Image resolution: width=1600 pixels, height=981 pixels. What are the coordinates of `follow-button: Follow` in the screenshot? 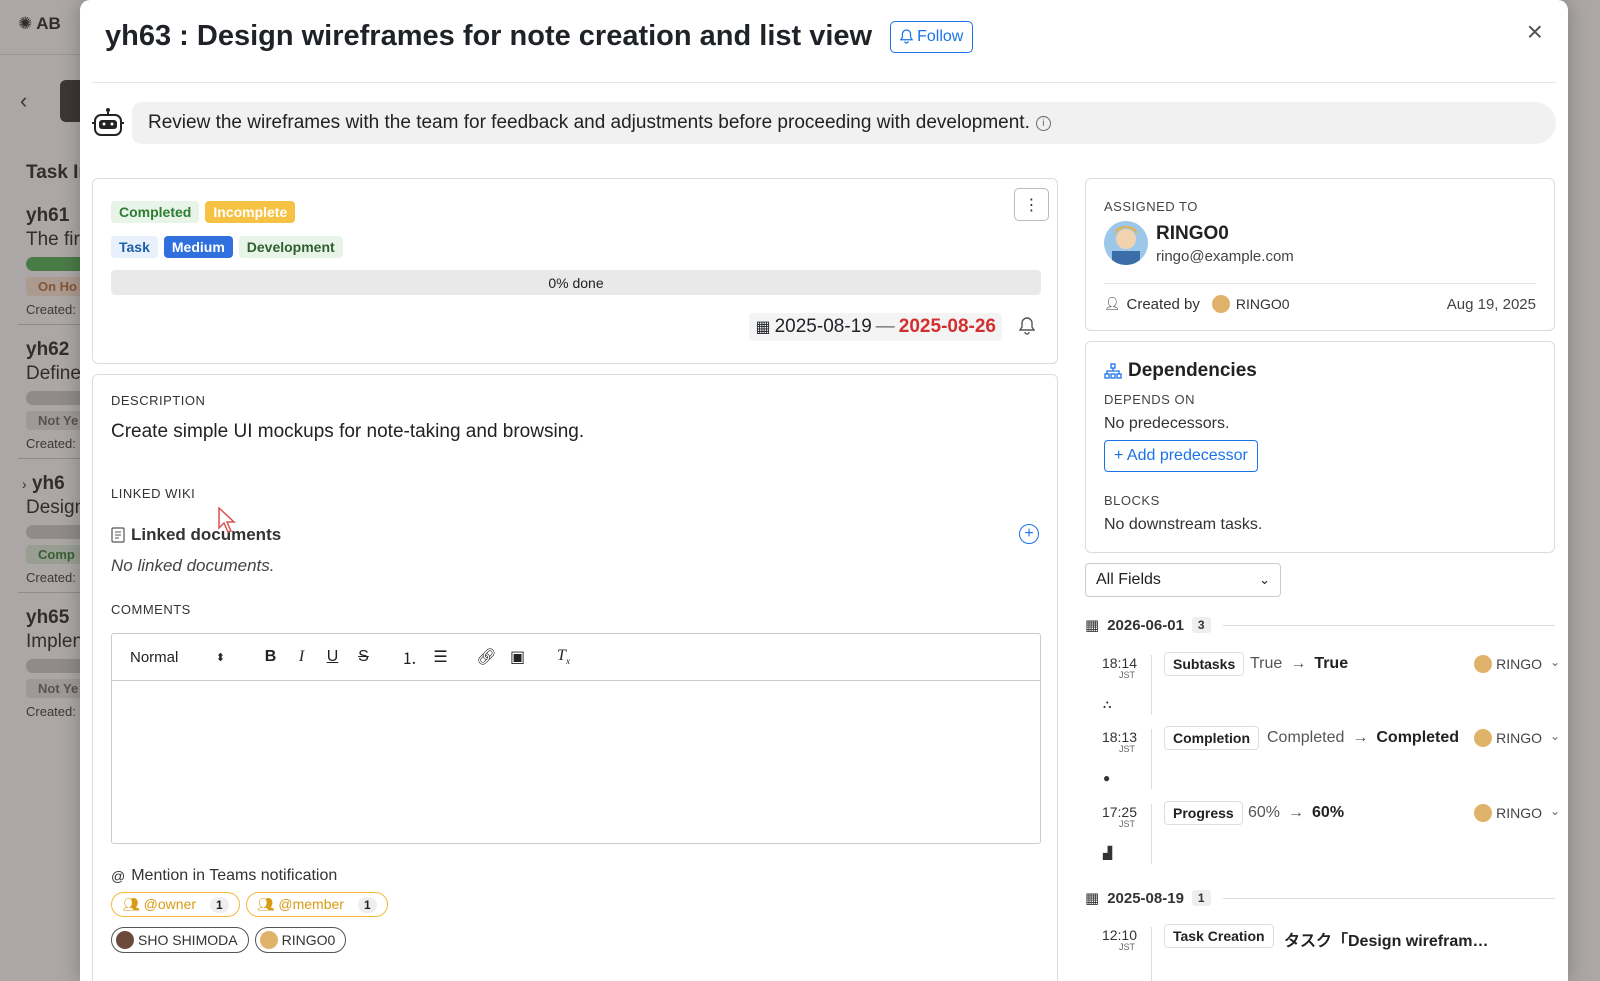 It's located at (932, 36).